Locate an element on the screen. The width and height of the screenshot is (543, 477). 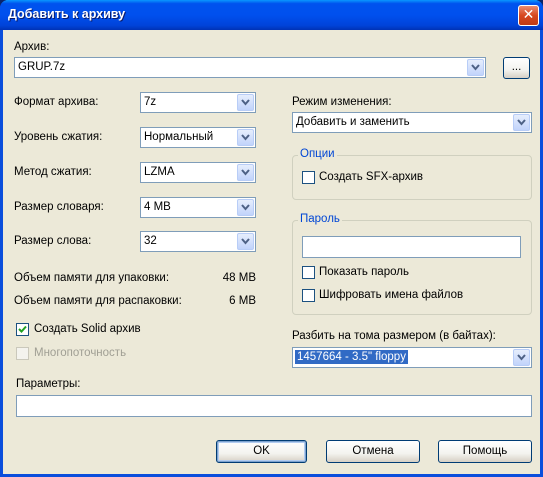
word-value: 32 is located at coordinates (150, 241).